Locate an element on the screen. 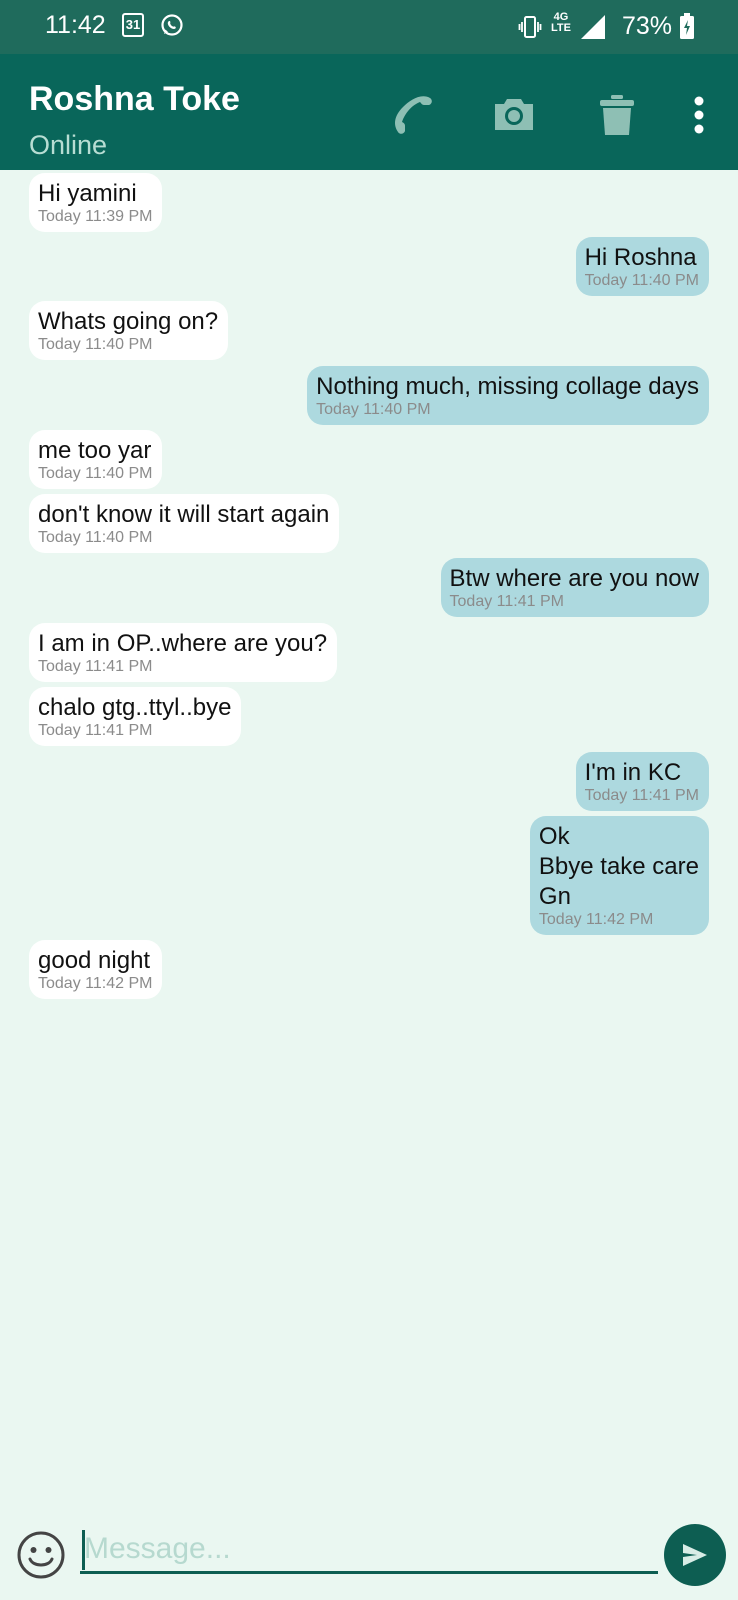 The image size is (738, 1600). text-cursor is located at coordinates (83, 1550).